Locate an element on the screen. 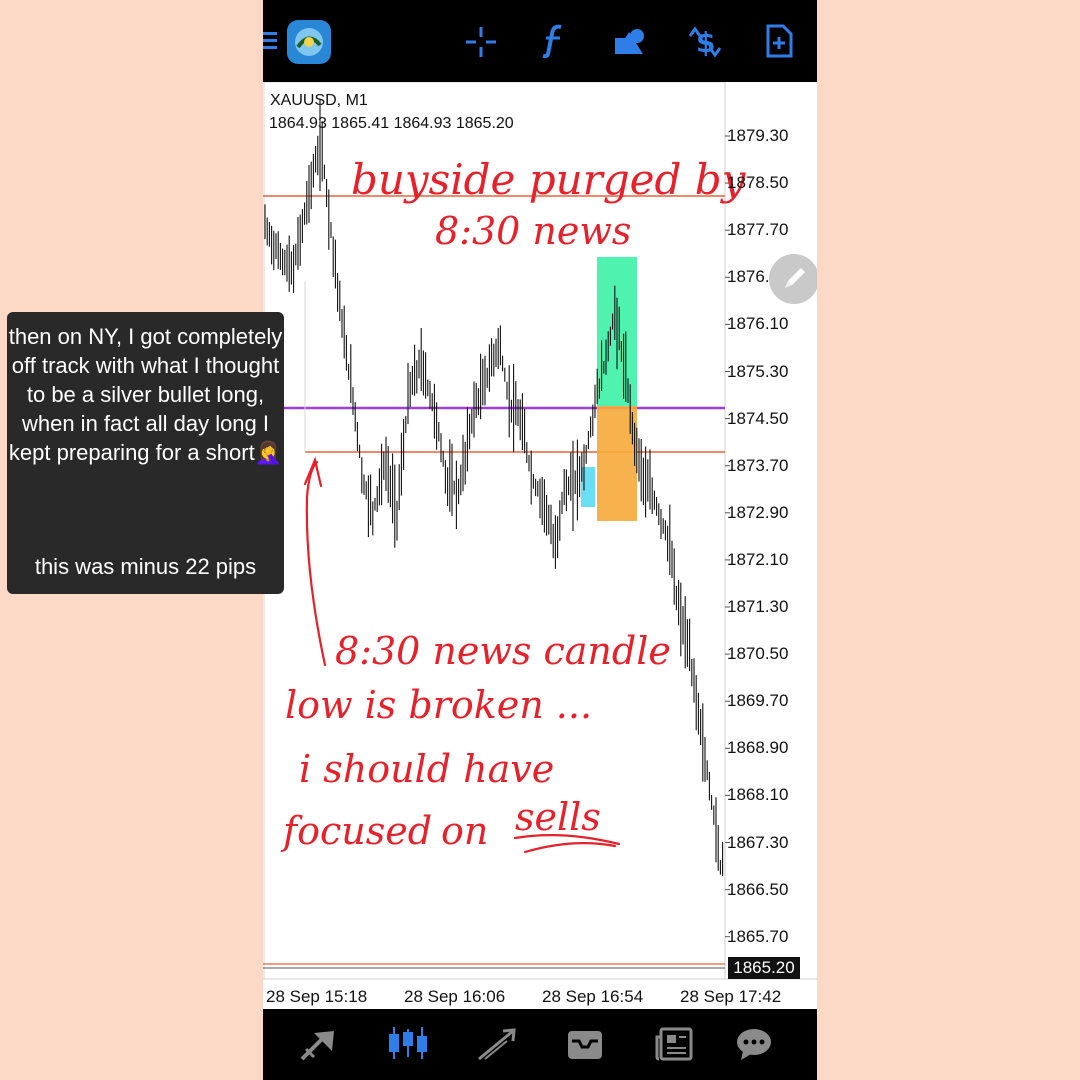 Image resolution: width=1080 pixels, height=1080 pixels. time-tick-label: 28 Sep 17:42 is located at coordinates (731, 996).